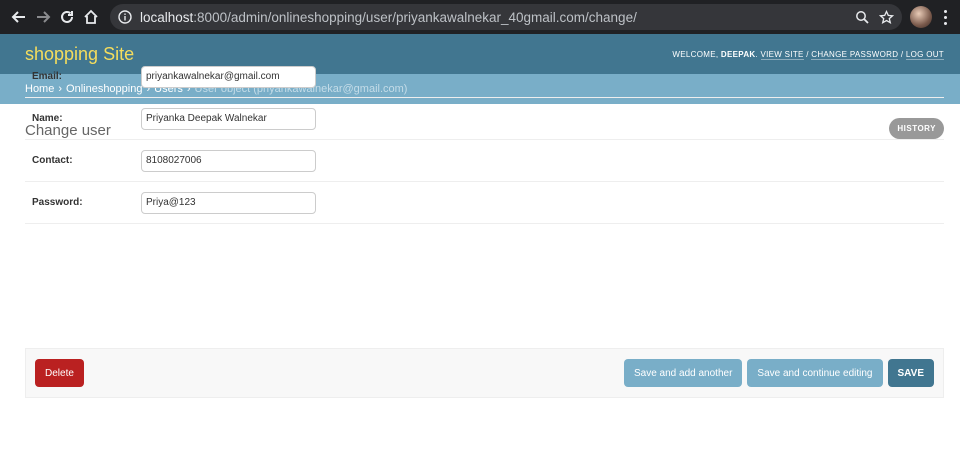 This screenshot has height=450, width=960. I want to click on name-field: Priyanka Deepak Walnekar, so click(228, 118).